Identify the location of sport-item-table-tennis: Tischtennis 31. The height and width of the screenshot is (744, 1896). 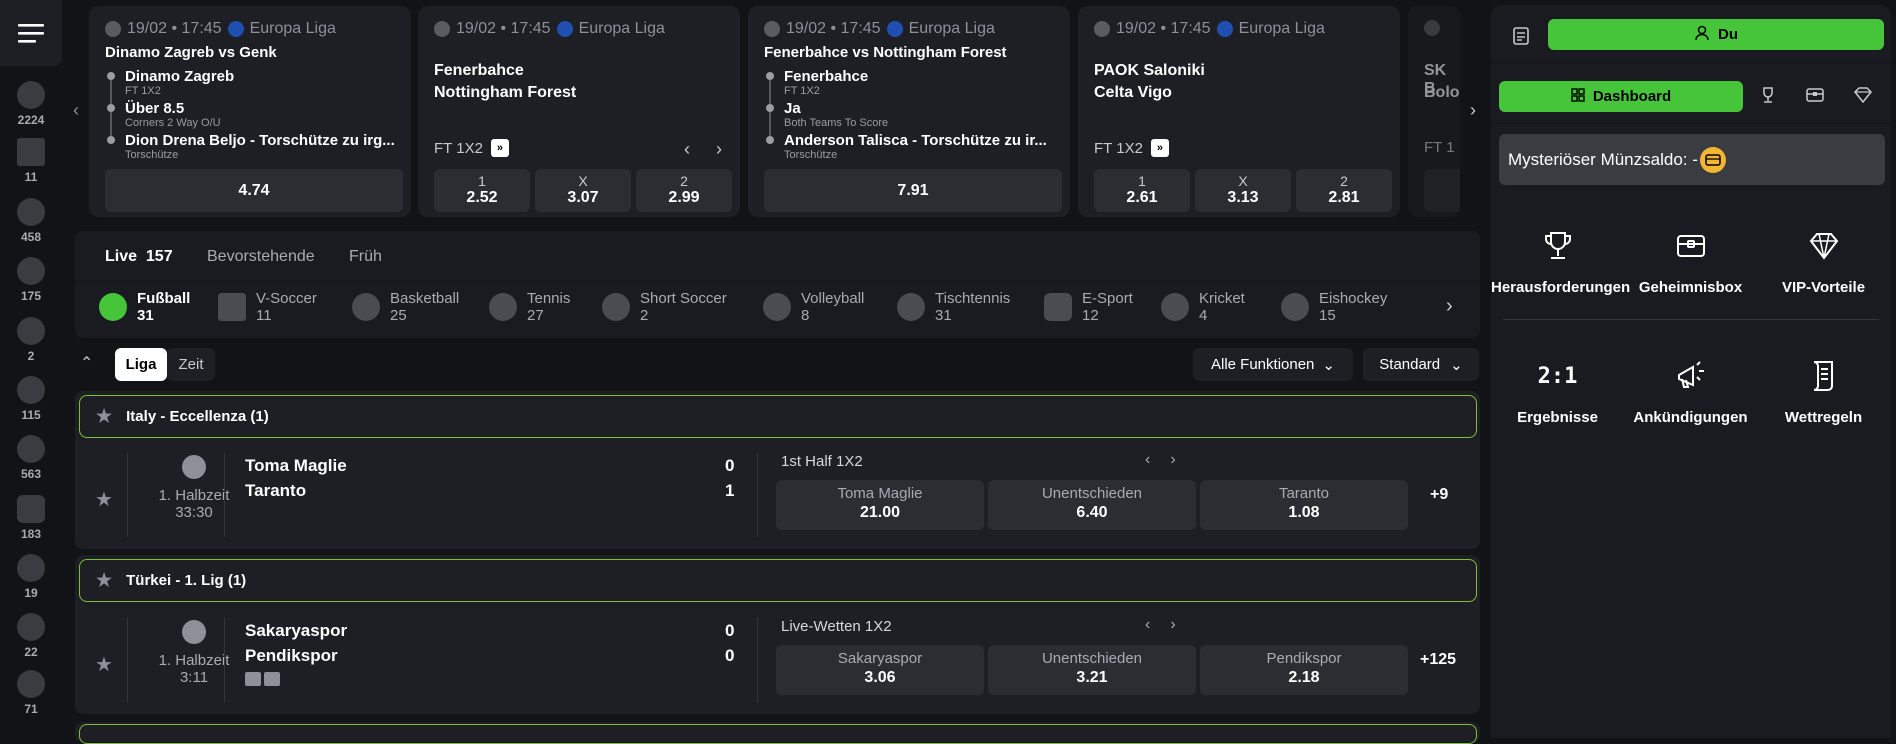
(953, 307).